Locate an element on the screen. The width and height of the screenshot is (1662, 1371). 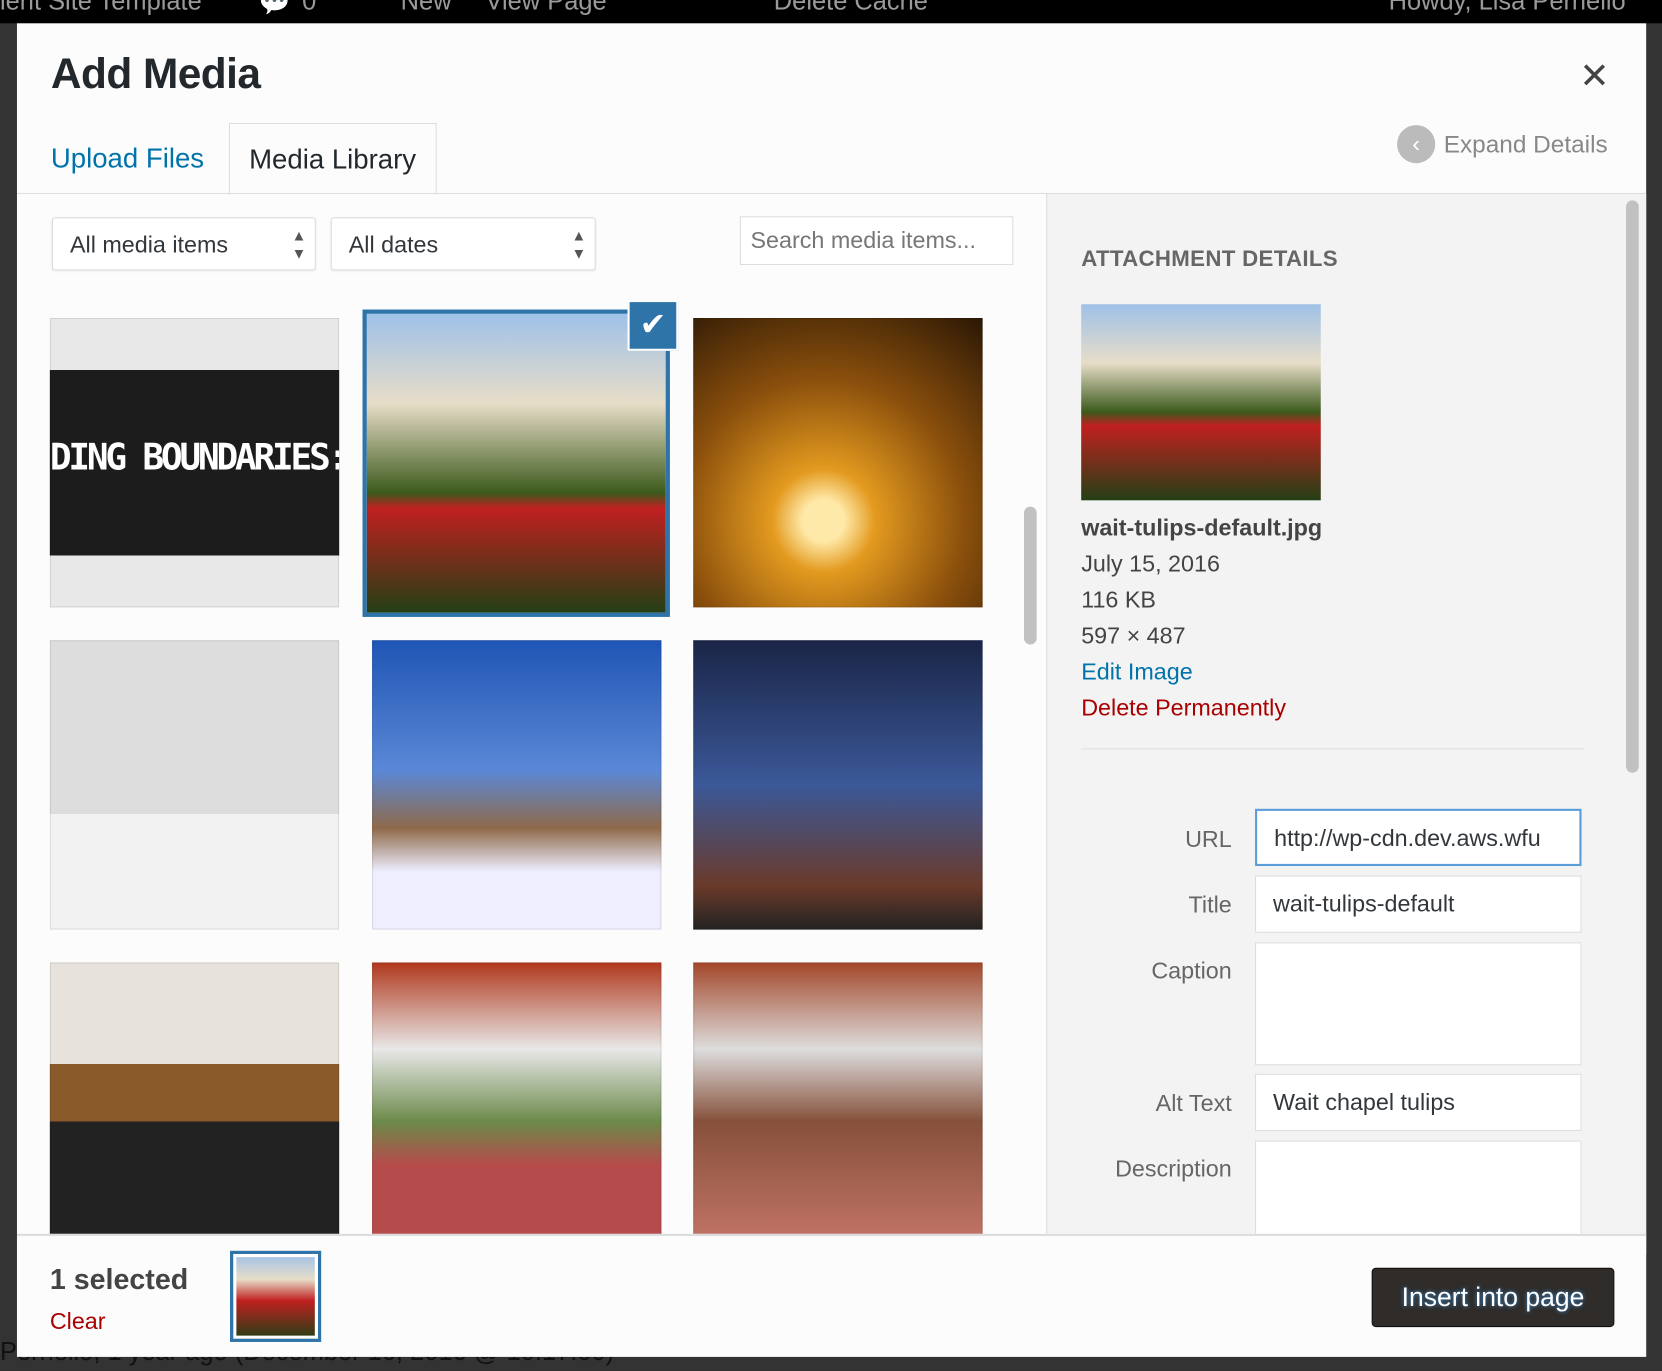
delete-permanently-link: Delete Permanently is located at coordinates (1183, 708).